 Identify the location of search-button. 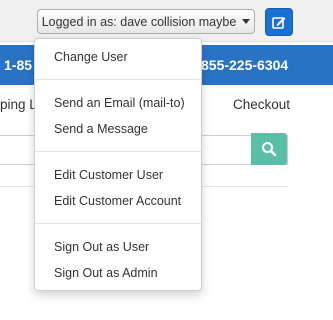
(269, 149).